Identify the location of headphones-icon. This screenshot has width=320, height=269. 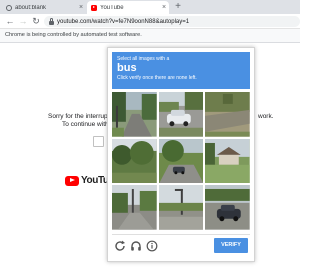
(136, 246).